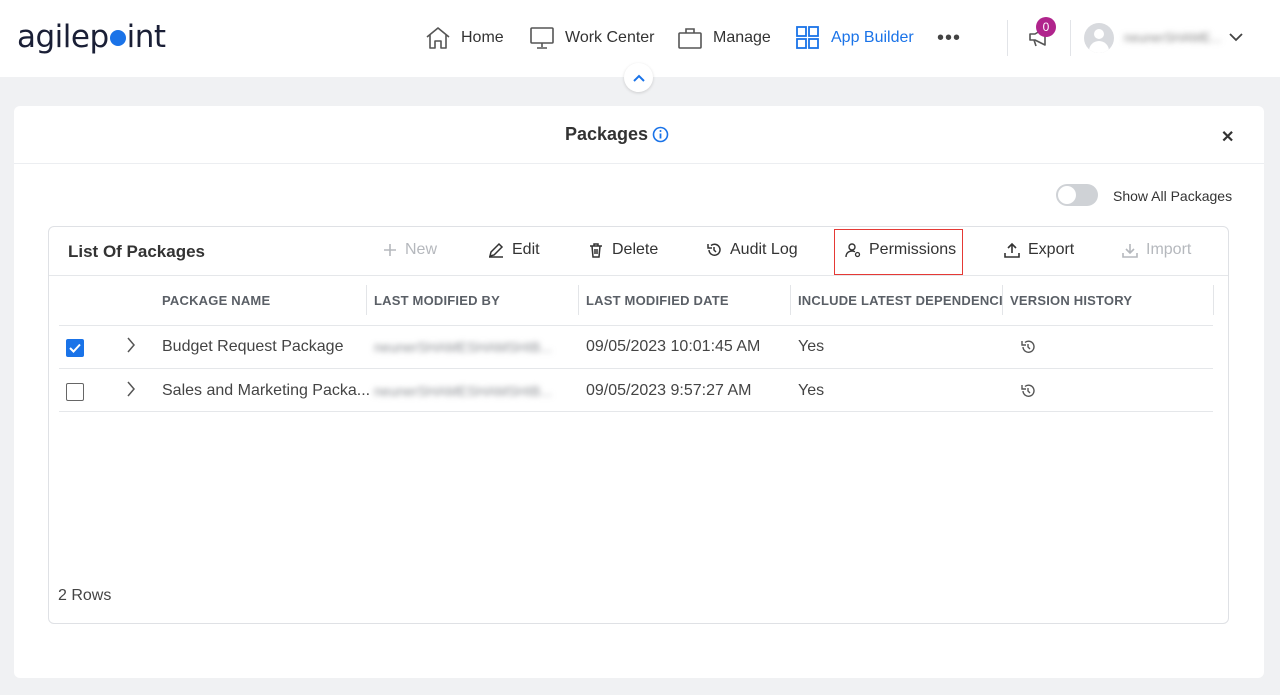 The height and width of the screenshot is (695, 1280). Describe the element at coordinates (1173, 196) in the screenshot. I see `show-all-packages-label: Show All Packages` at that location.